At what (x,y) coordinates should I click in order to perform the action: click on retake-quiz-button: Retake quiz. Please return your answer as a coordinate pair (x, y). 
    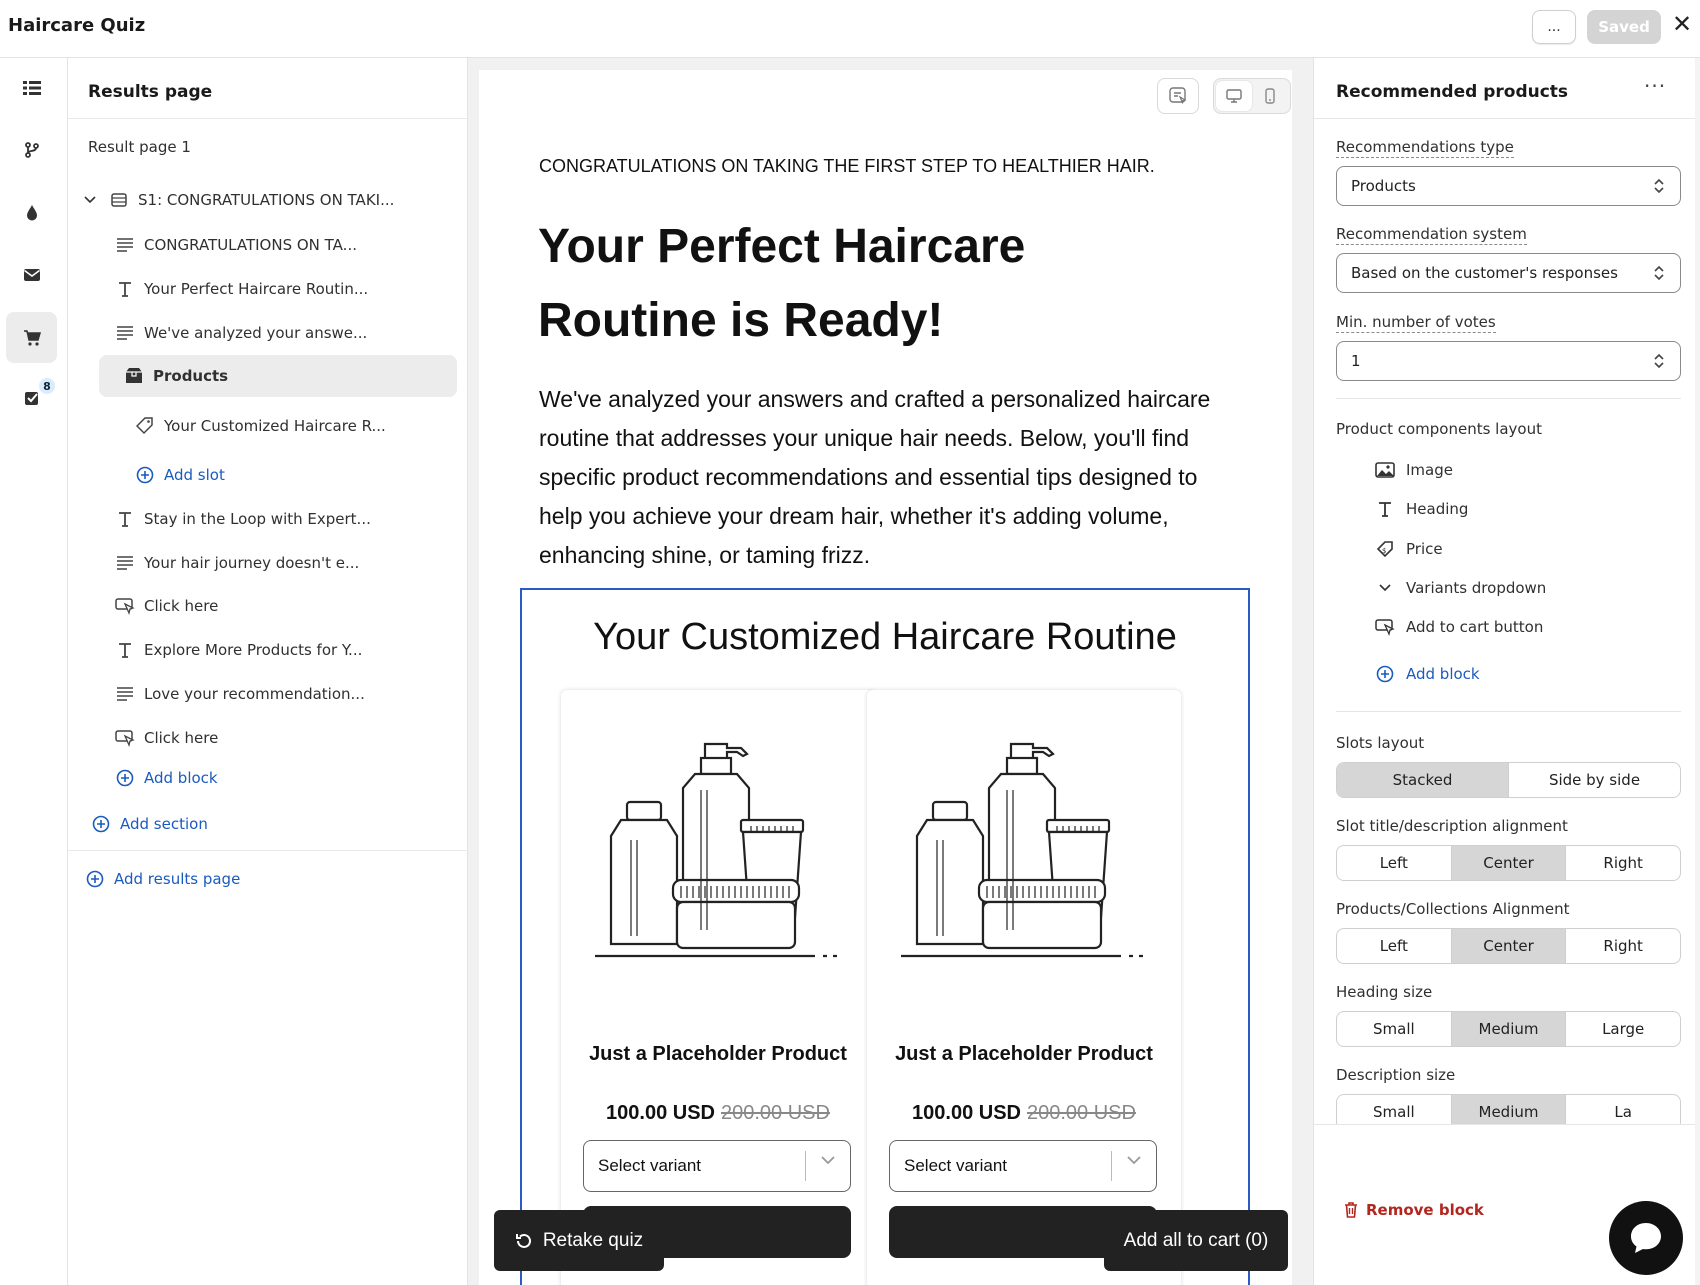
    Looking at the image, I should click on (579, 1240).